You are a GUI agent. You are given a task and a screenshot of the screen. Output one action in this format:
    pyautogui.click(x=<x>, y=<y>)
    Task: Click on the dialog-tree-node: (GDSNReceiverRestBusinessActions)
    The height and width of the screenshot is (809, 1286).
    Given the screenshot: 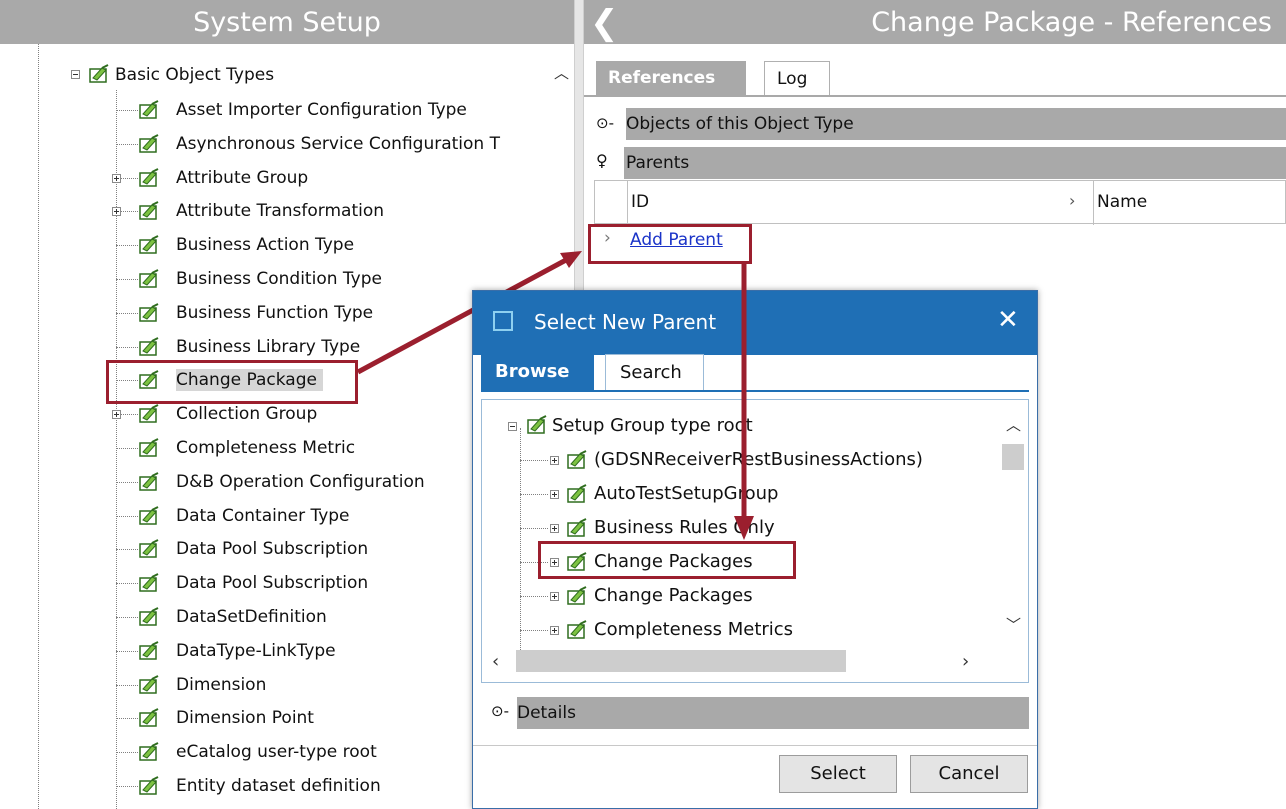 What is the action you would take?
    pyautogui.click(x=737, y=460)
    